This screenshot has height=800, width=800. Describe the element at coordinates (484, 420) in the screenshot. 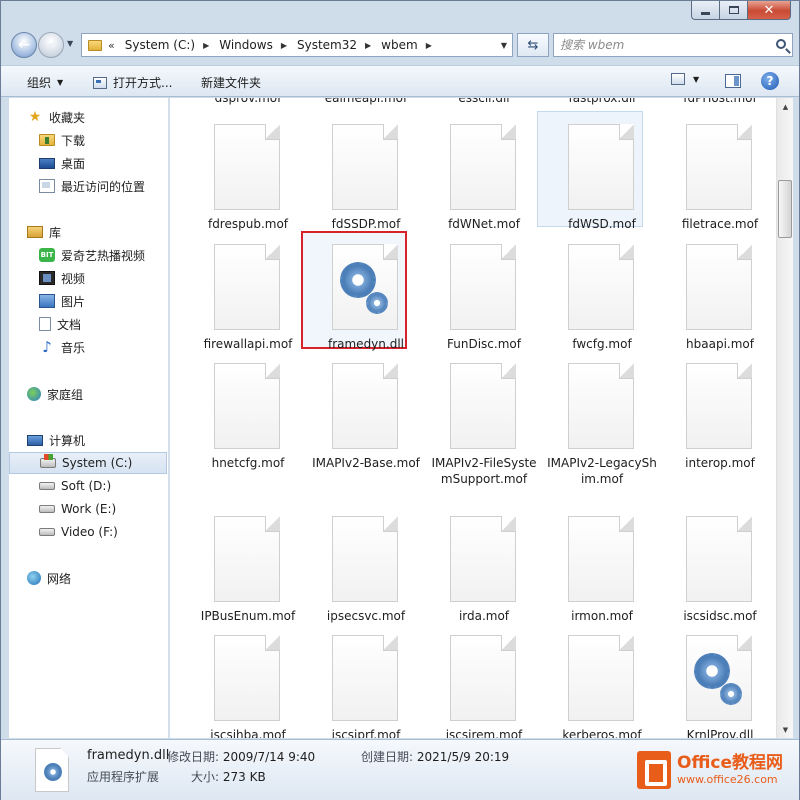

I see `file-item: IMAPIv2-FileSystemSupport.mof` at that location.